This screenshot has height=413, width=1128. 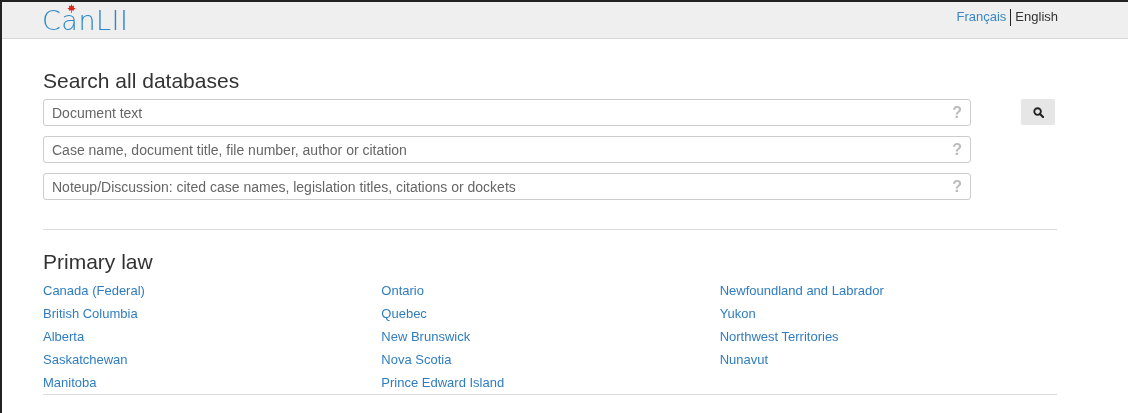 What do you see at coordinates (737, 313) in the screenshot?
I see `jurisdiction-link: Yukon` at bounding box center [737, 313].